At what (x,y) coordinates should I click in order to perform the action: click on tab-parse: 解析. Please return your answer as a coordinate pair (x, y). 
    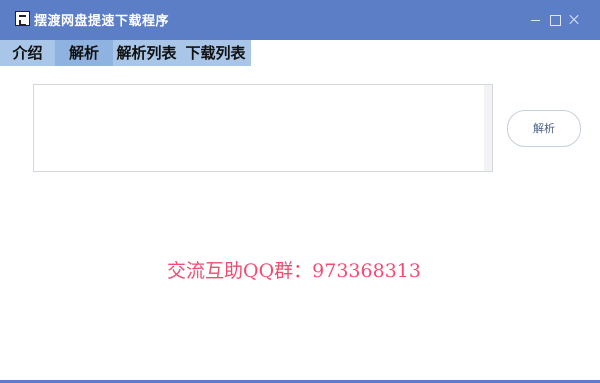
    Looking at the image, I should click on (84, 53).